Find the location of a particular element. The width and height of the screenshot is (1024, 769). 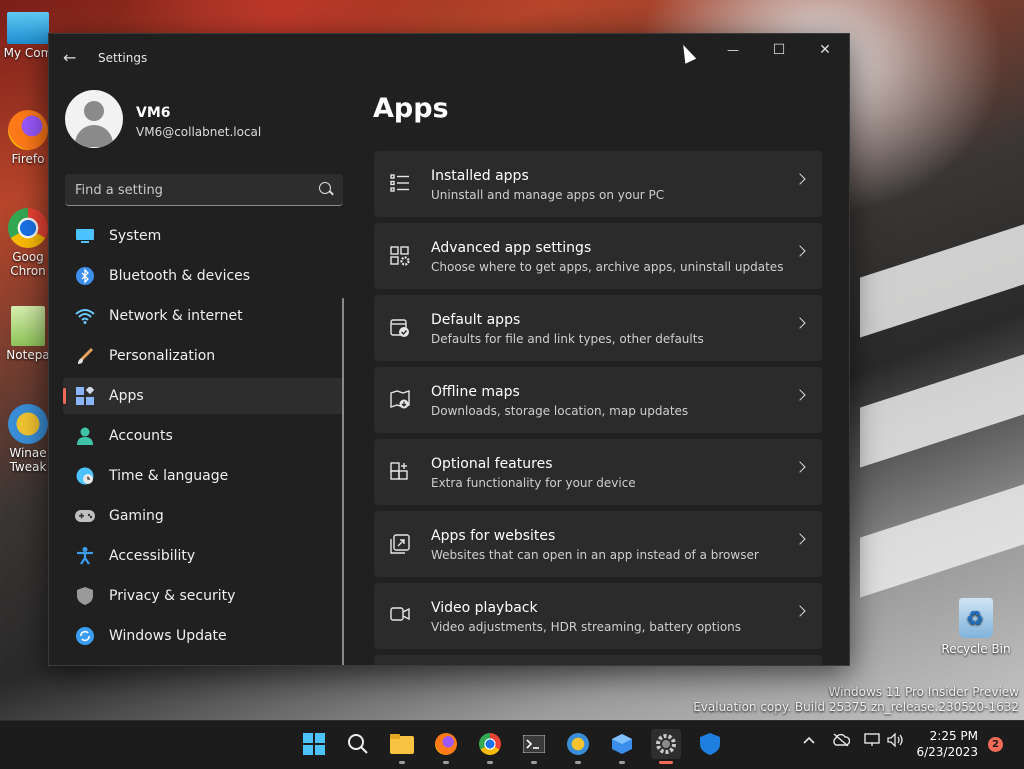

app-installer-icon is located at coordinates (622, 746).